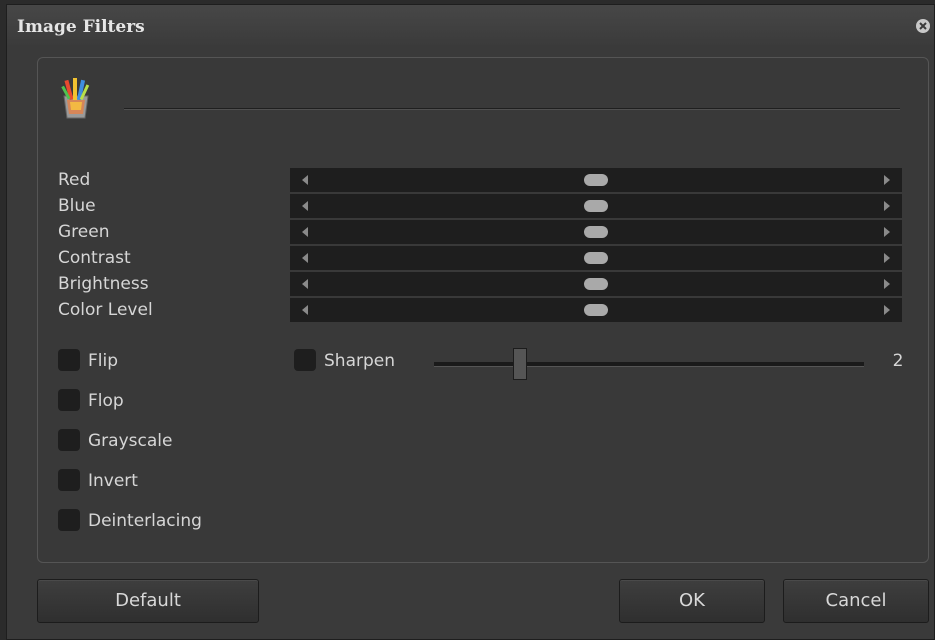 The height and width of the screenshot is (640, 935). I want to click on brightness-label: Brightness, so click(103, 284).